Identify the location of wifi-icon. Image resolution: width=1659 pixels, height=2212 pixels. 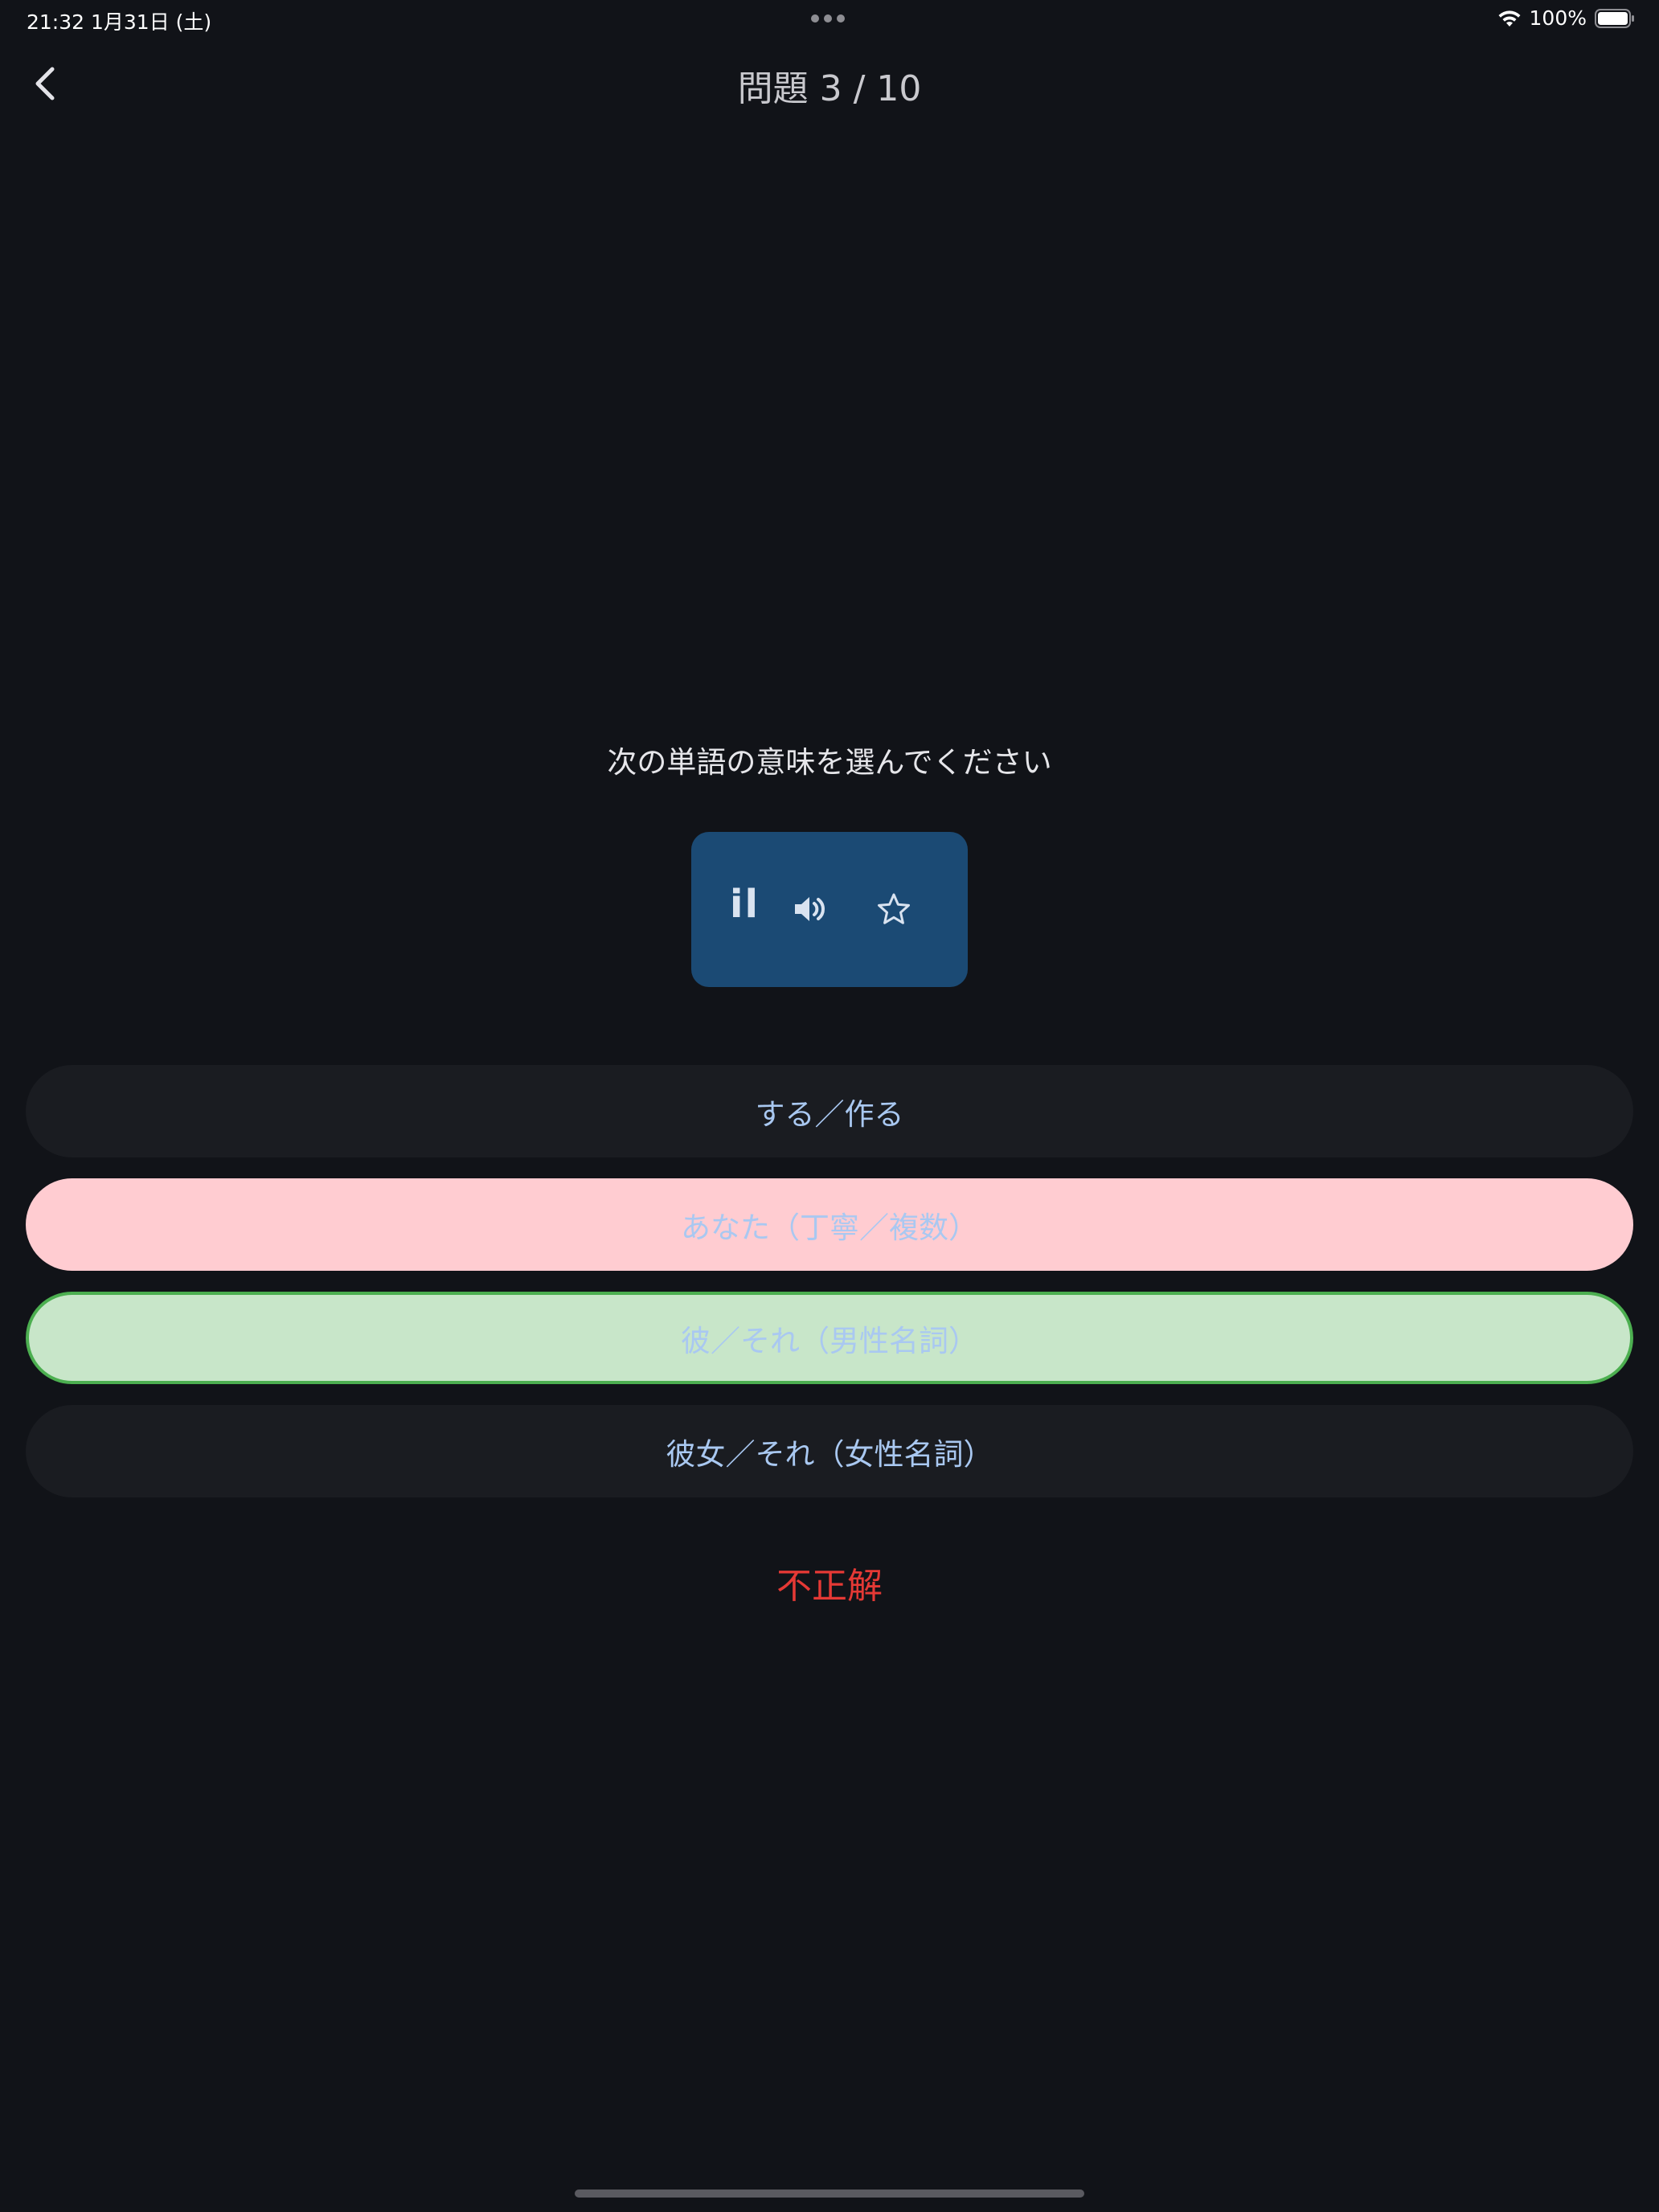
(1509, 18).